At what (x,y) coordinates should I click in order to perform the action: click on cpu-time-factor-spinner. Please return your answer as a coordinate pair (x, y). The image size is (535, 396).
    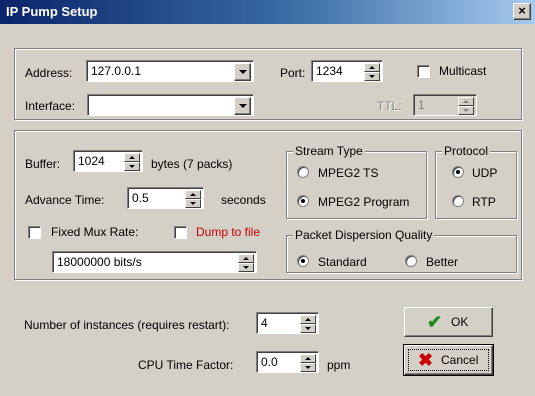
    Looking at the image, I should click on (308, 363).